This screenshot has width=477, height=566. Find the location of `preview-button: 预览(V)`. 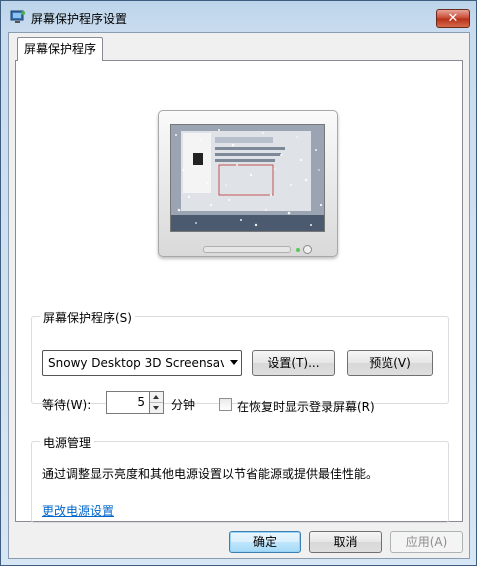

preview-button: 预览(V) is located at coordinates (390, 363).